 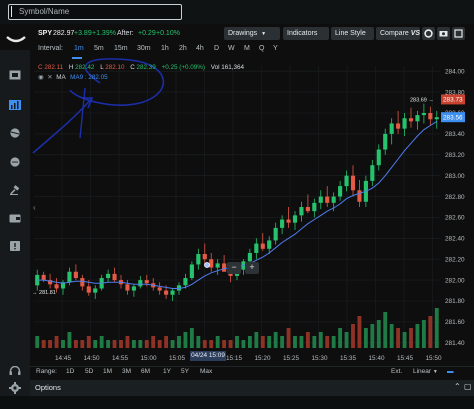 What do you see at coordinates (405, 358) in the screenshot?
I see `time-tick-label: 15:45` at bounding box center [405, 358].